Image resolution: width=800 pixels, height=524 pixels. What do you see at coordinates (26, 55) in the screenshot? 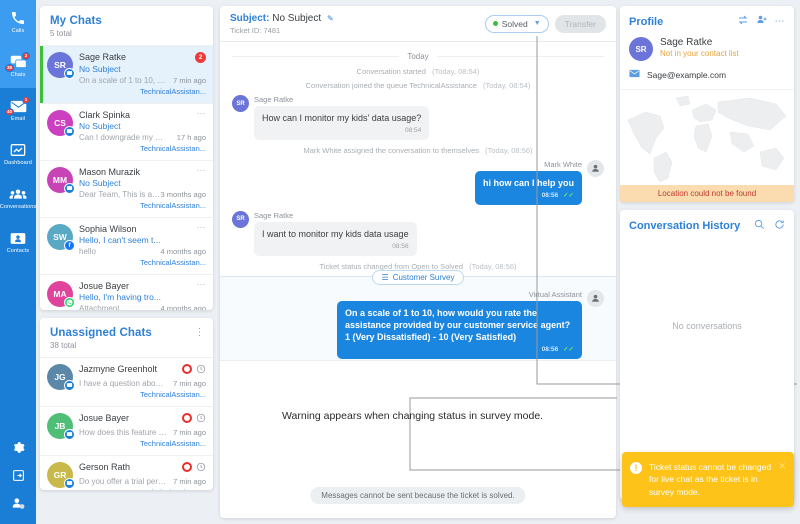
I see `chats-badge-unread: 2` at bounding box center [26, 55].